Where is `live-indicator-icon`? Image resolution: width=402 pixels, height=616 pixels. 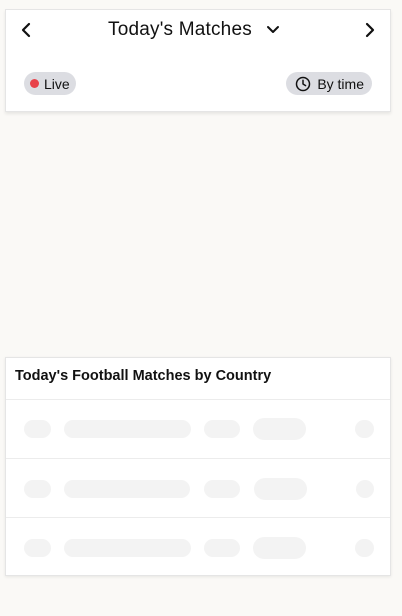 live-indicator-icon is located at coordinates (34, 83).